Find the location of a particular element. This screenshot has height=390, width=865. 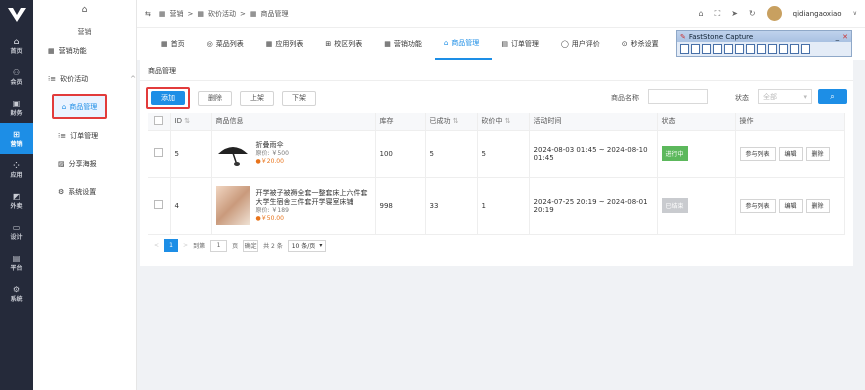

breadcrumb-item: 营销 is located at coordinates (177, 14).